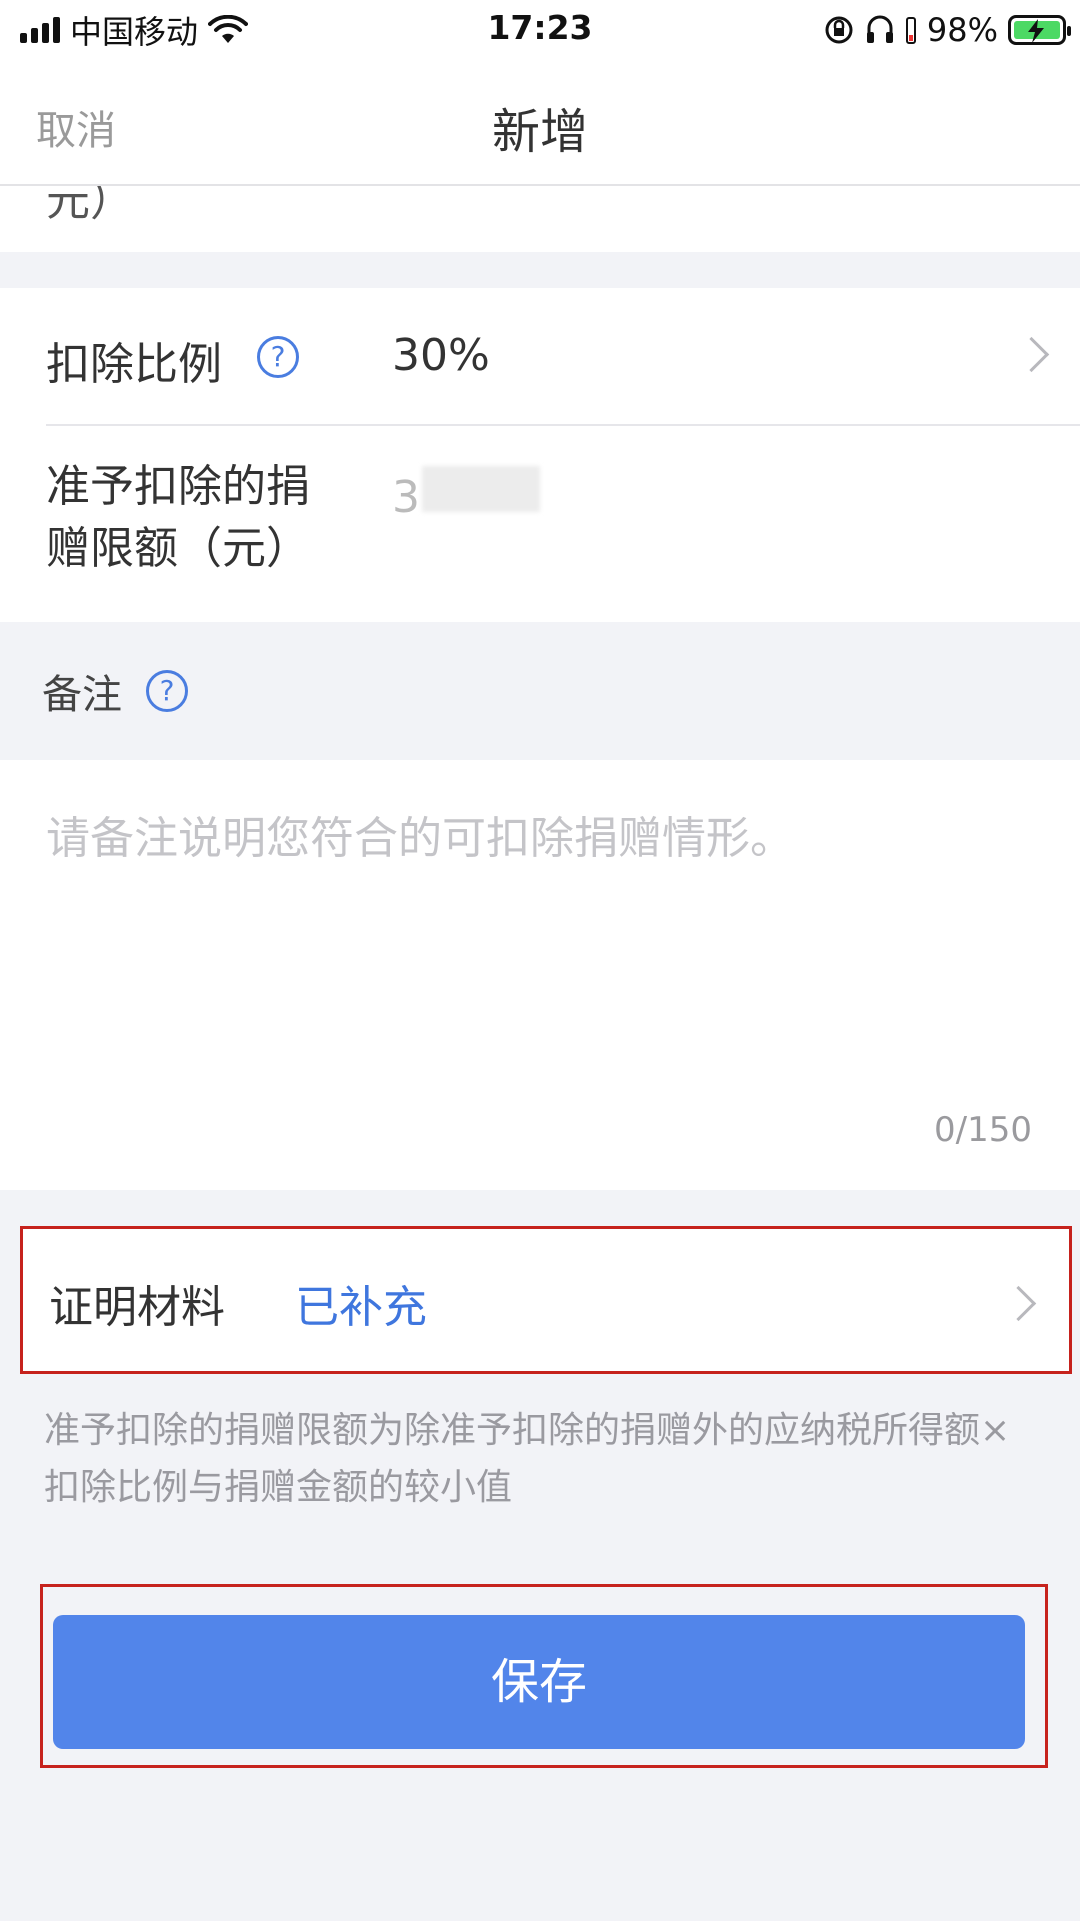 Image resolution: width=1080 pixels, height=1921 pixels. I want to click on save-button-highlight: 保存, so click(544, 1676).